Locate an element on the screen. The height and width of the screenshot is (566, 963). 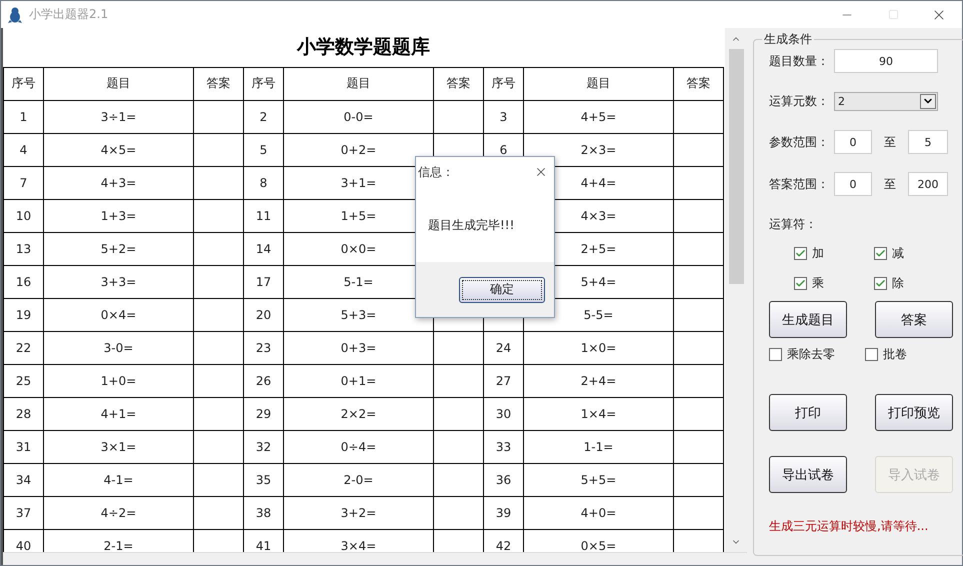
table-cell: 8 is located at coordinates (264, 182).